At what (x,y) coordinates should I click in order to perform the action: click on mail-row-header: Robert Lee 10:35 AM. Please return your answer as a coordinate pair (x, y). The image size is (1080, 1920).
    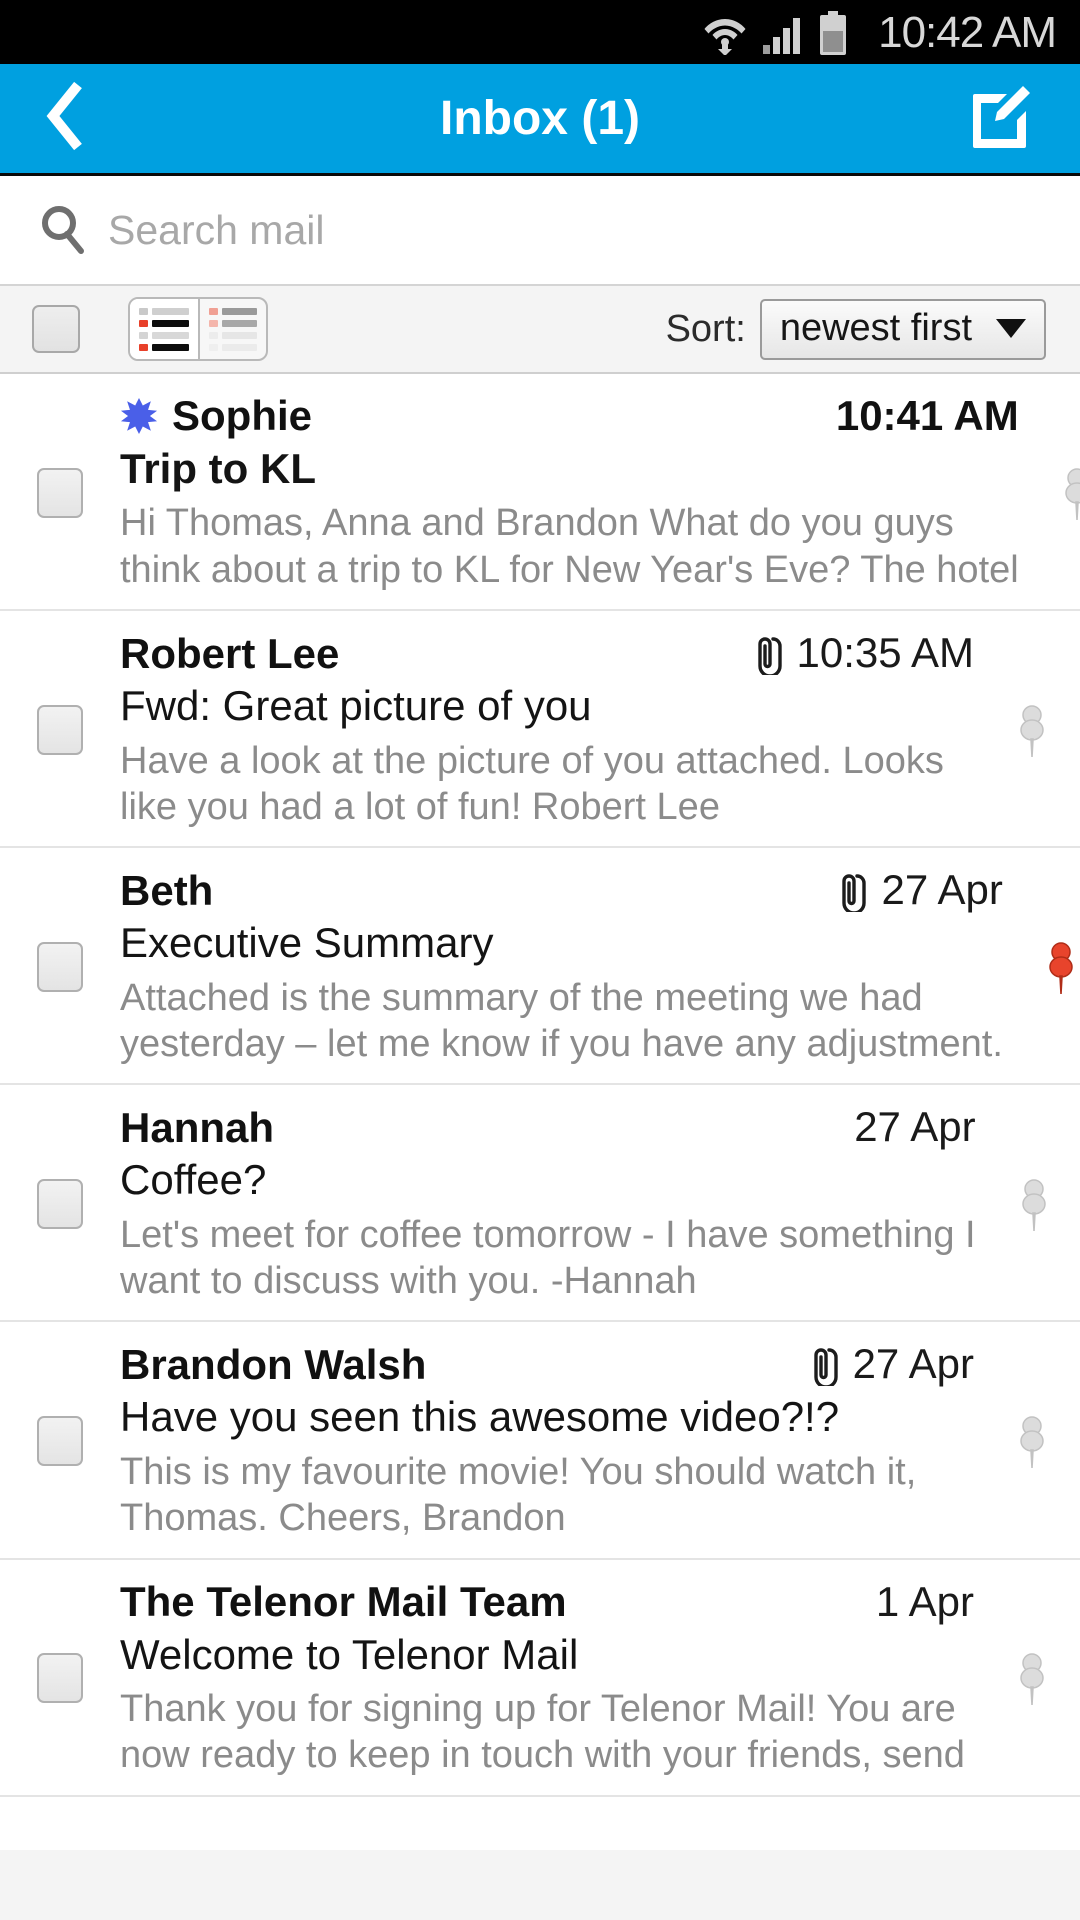
    Looking at the image, I should click on (547, 653).